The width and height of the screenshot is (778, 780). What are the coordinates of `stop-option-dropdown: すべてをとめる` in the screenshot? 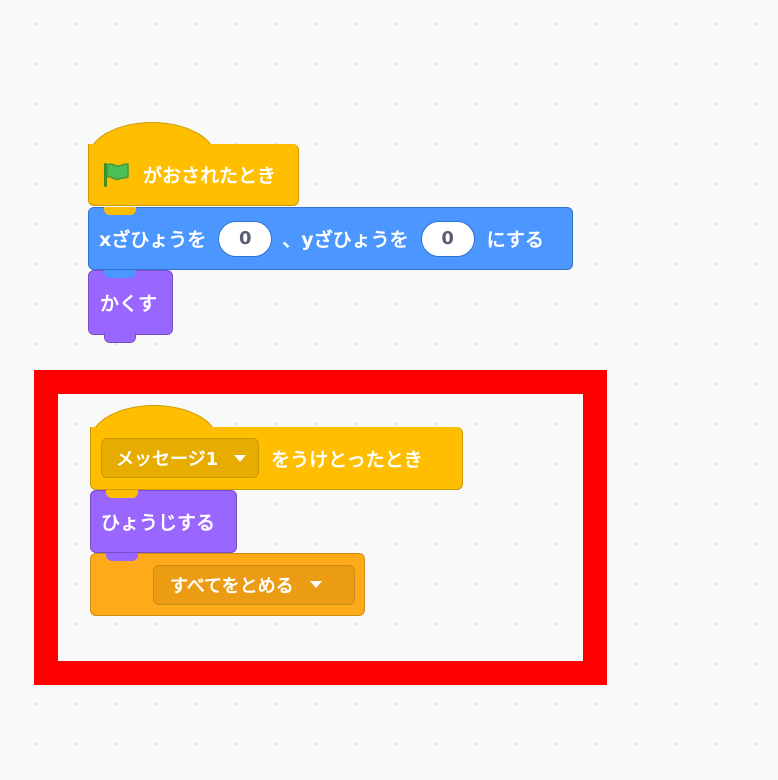 It's located at (254, 584).